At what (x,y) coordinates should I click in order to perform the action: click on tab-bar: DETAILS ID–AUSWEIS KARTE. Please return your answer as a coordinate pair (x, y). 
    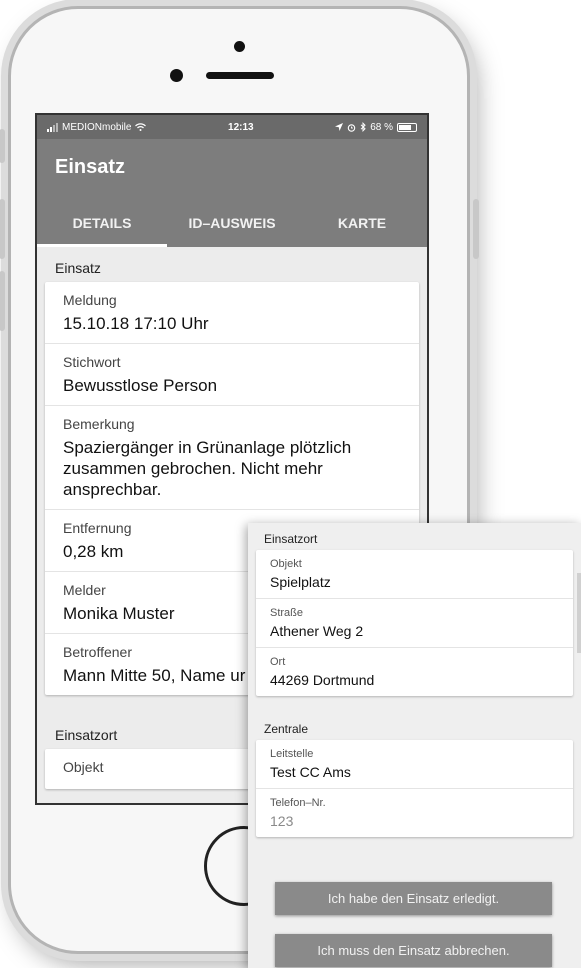
    Looking at the image, I should click on (232, 223).